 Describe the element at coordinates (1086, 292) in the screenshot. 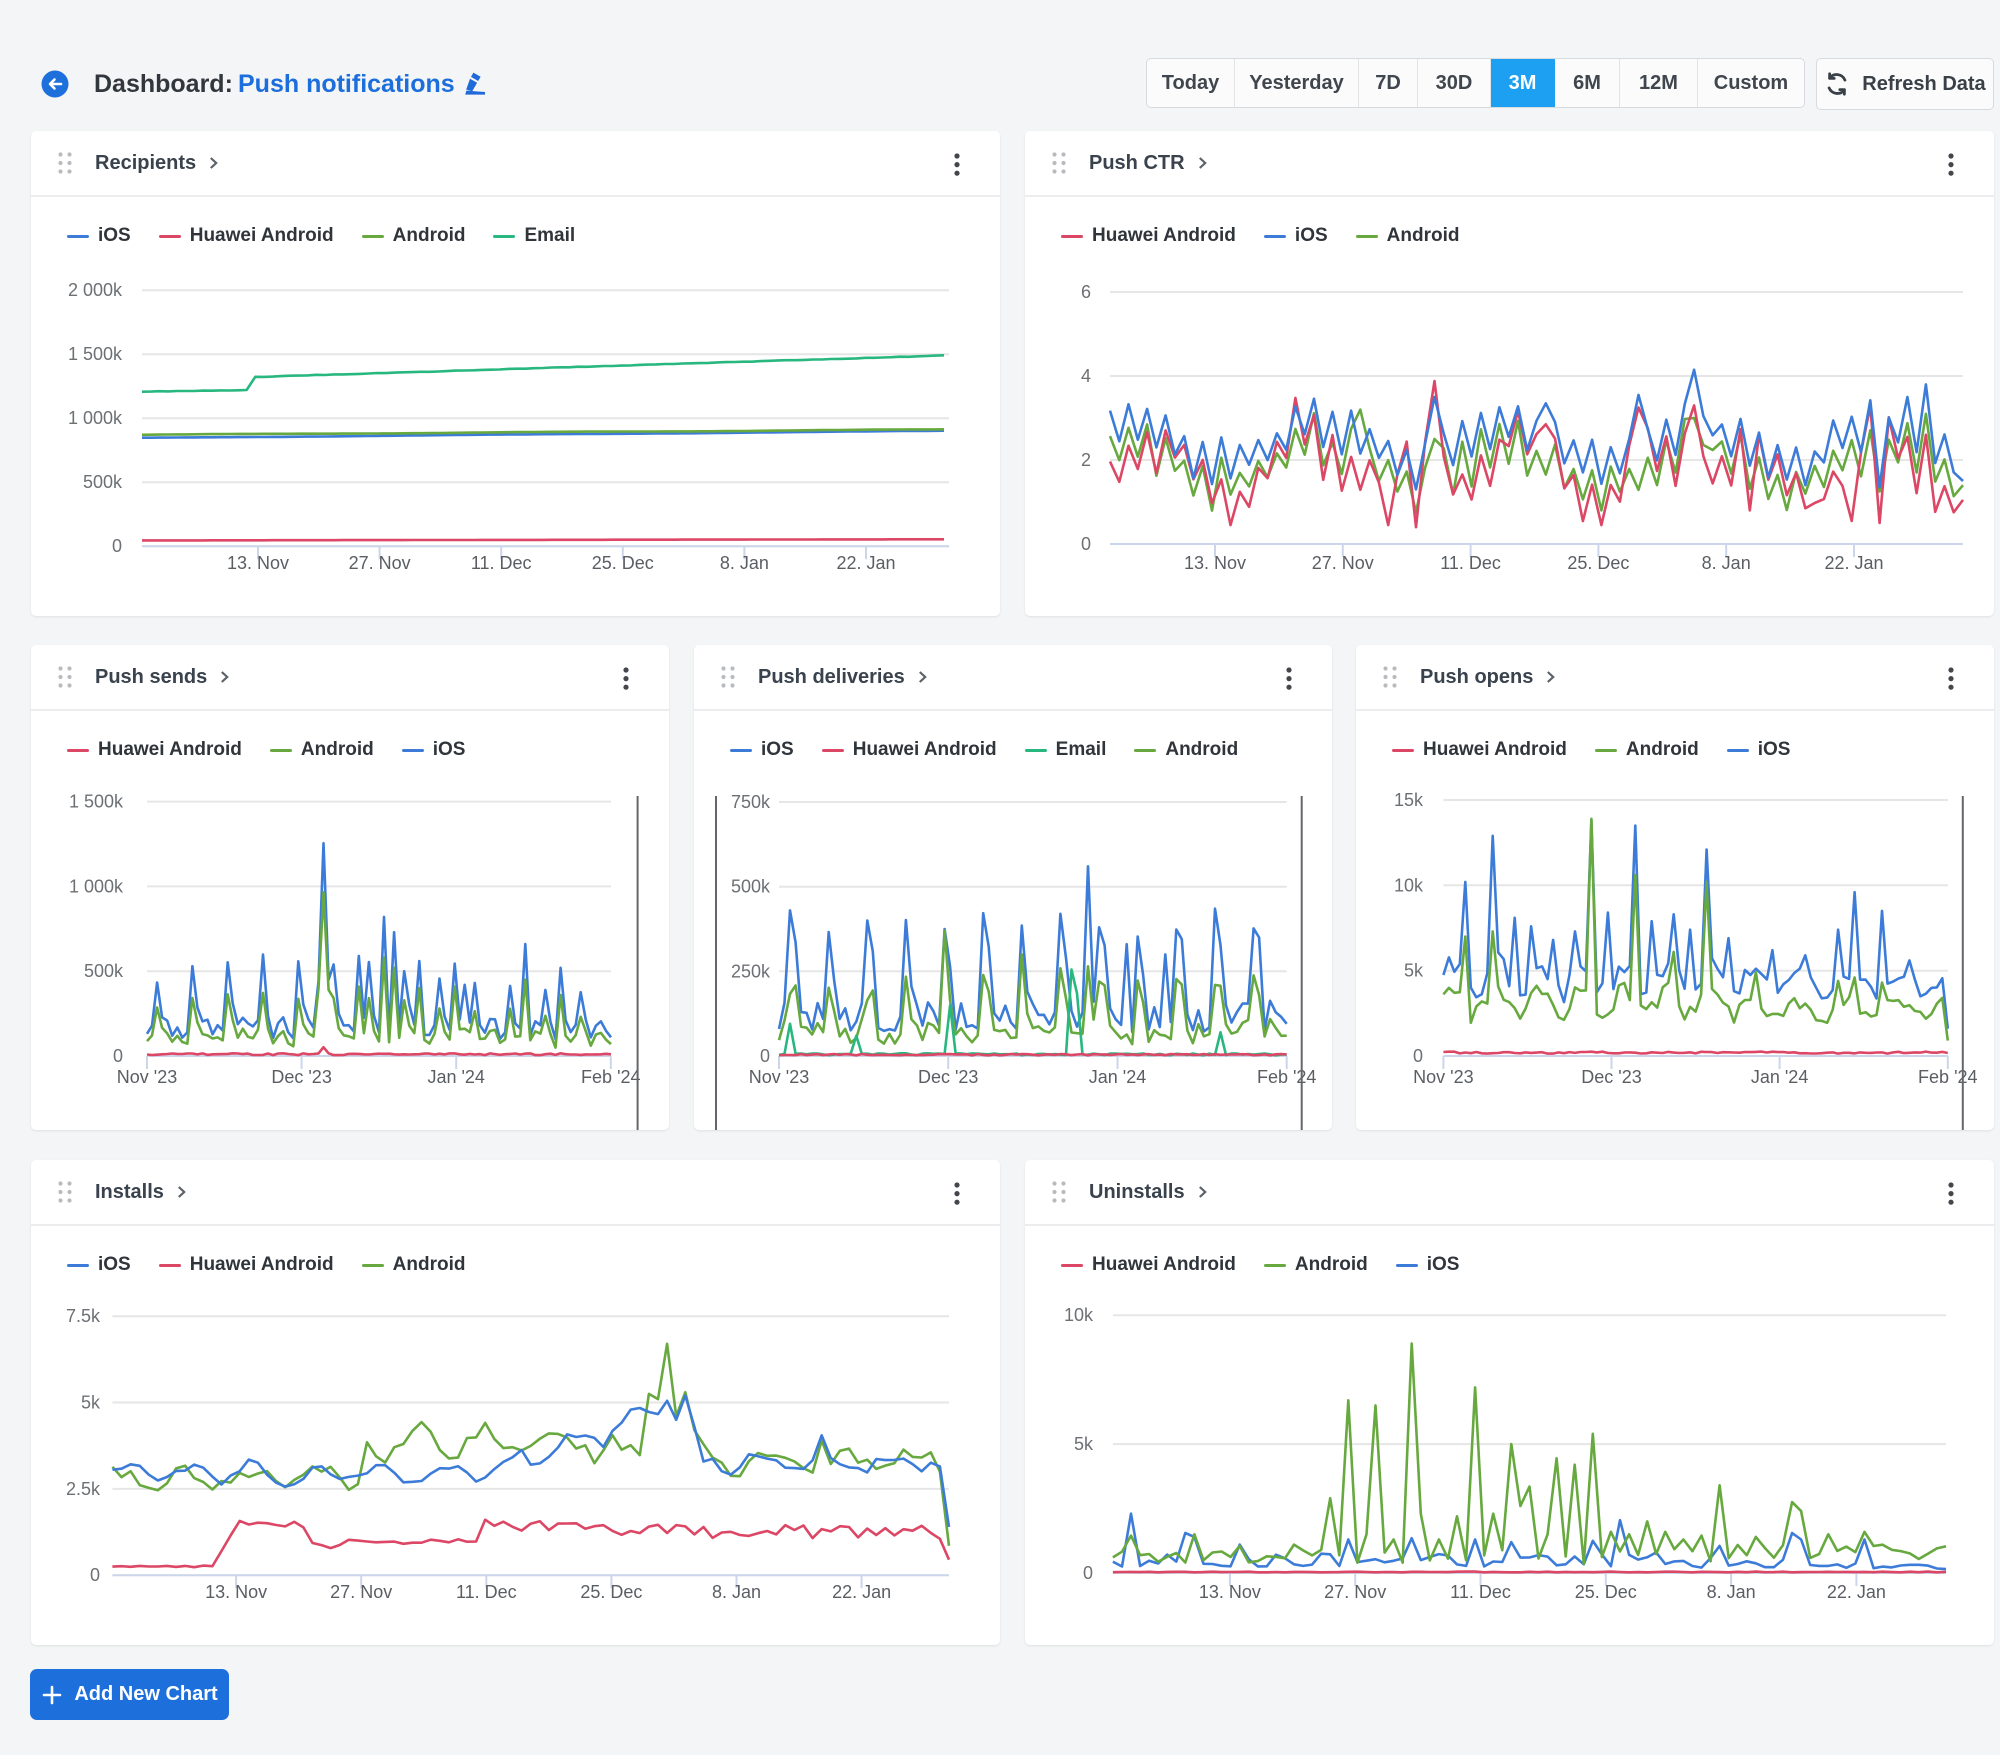

I see `svg-text: 6` at that location.